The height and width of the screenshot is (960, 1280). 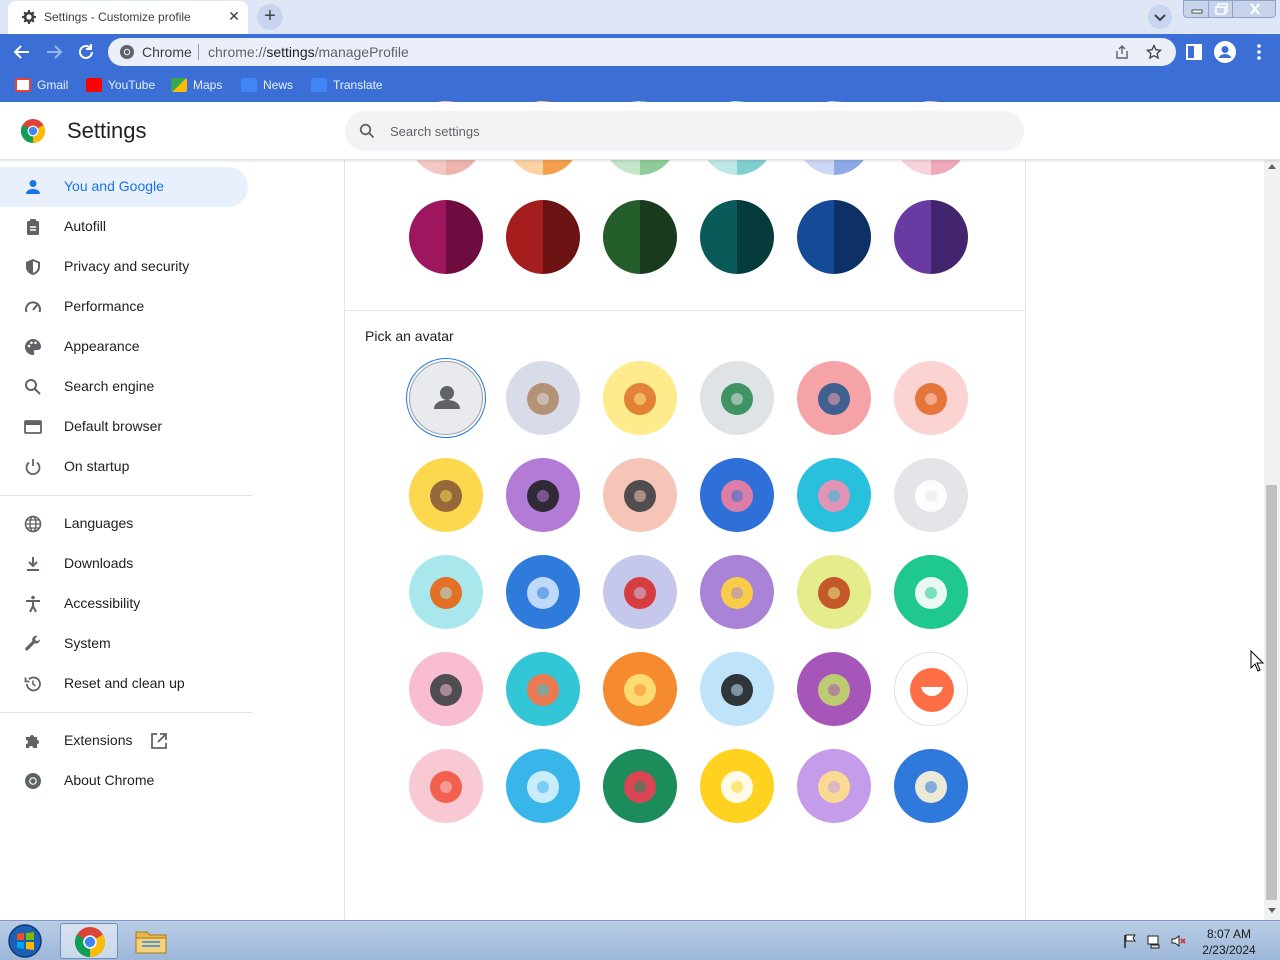 I want to click on wrench-icon, so click(x=33, y=643).